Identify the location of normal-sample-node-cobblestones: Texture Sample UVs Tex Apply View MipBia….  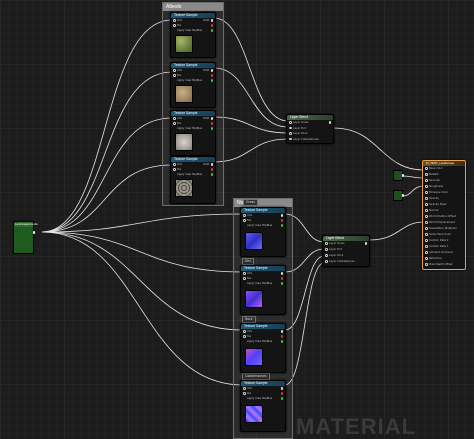
(263, 406).